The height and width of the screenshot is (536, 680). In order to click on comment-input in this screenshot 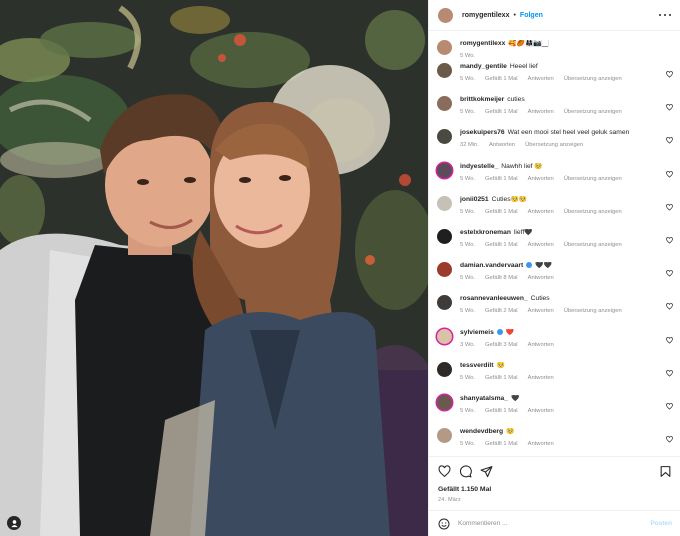, I will do `click(548, 523)`.